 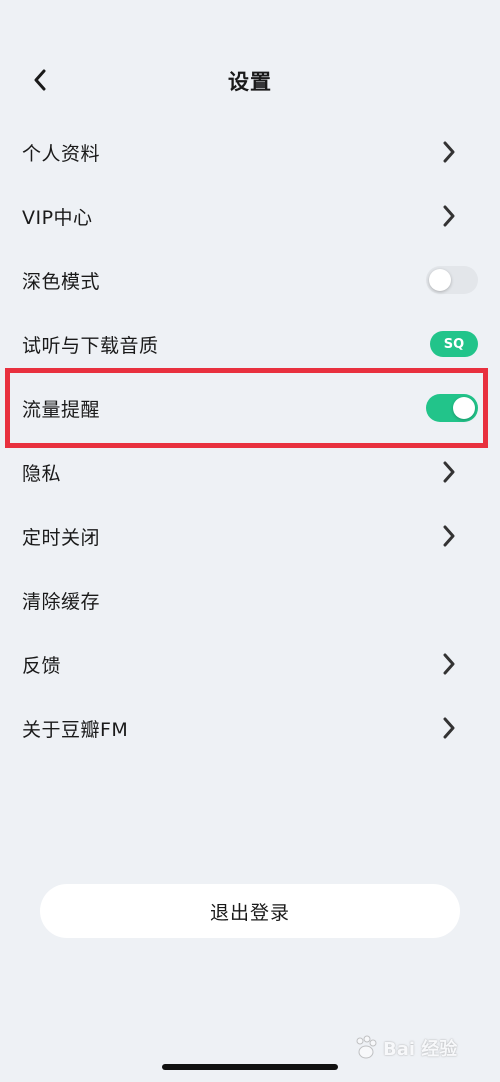 What do you see at coordinates (42, 473) in the screenshot?
I see `settings-item-label: 隐私` at bounding box center [42, 473].